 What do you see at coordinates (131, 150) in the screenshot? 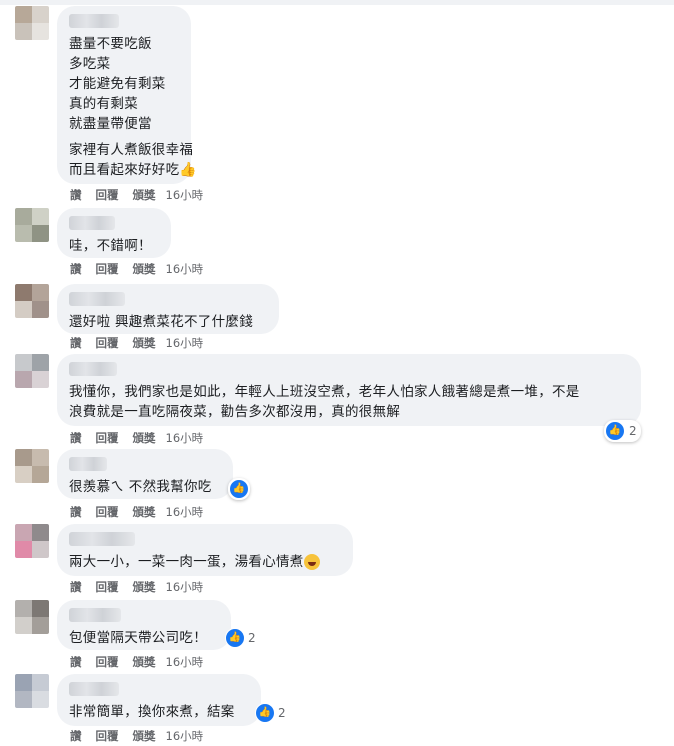
I see `comment-text: 家裡有人煮飯很幸福` at bounding box center [131, 150].